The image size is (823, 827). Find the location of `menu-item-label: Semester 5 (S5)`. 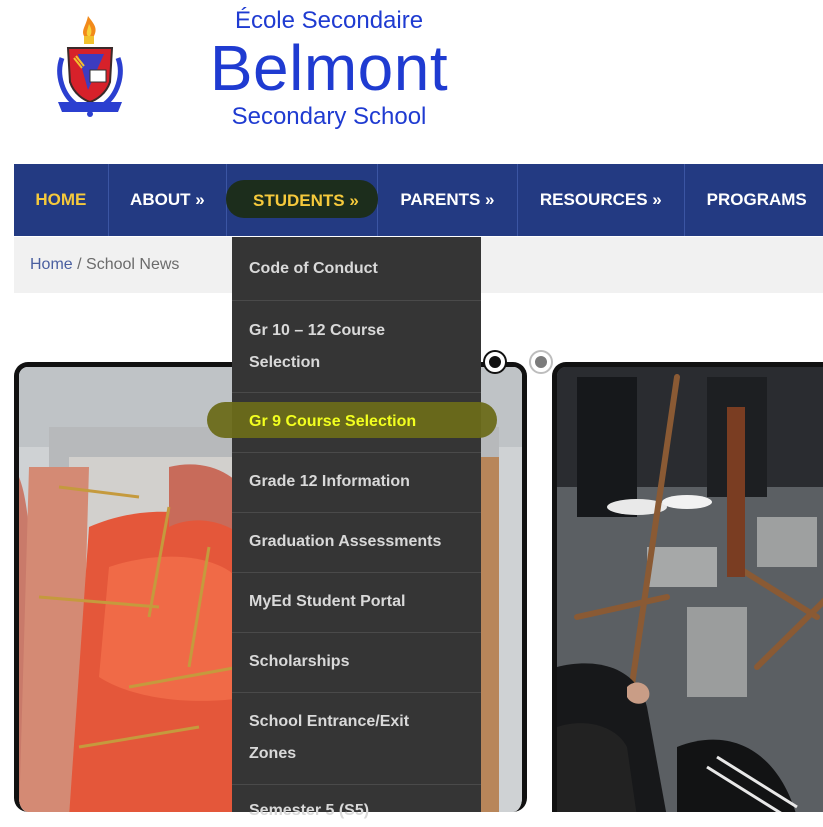

menu-item-label: Semester 5 (S5) is located at coordinates (309, 810).